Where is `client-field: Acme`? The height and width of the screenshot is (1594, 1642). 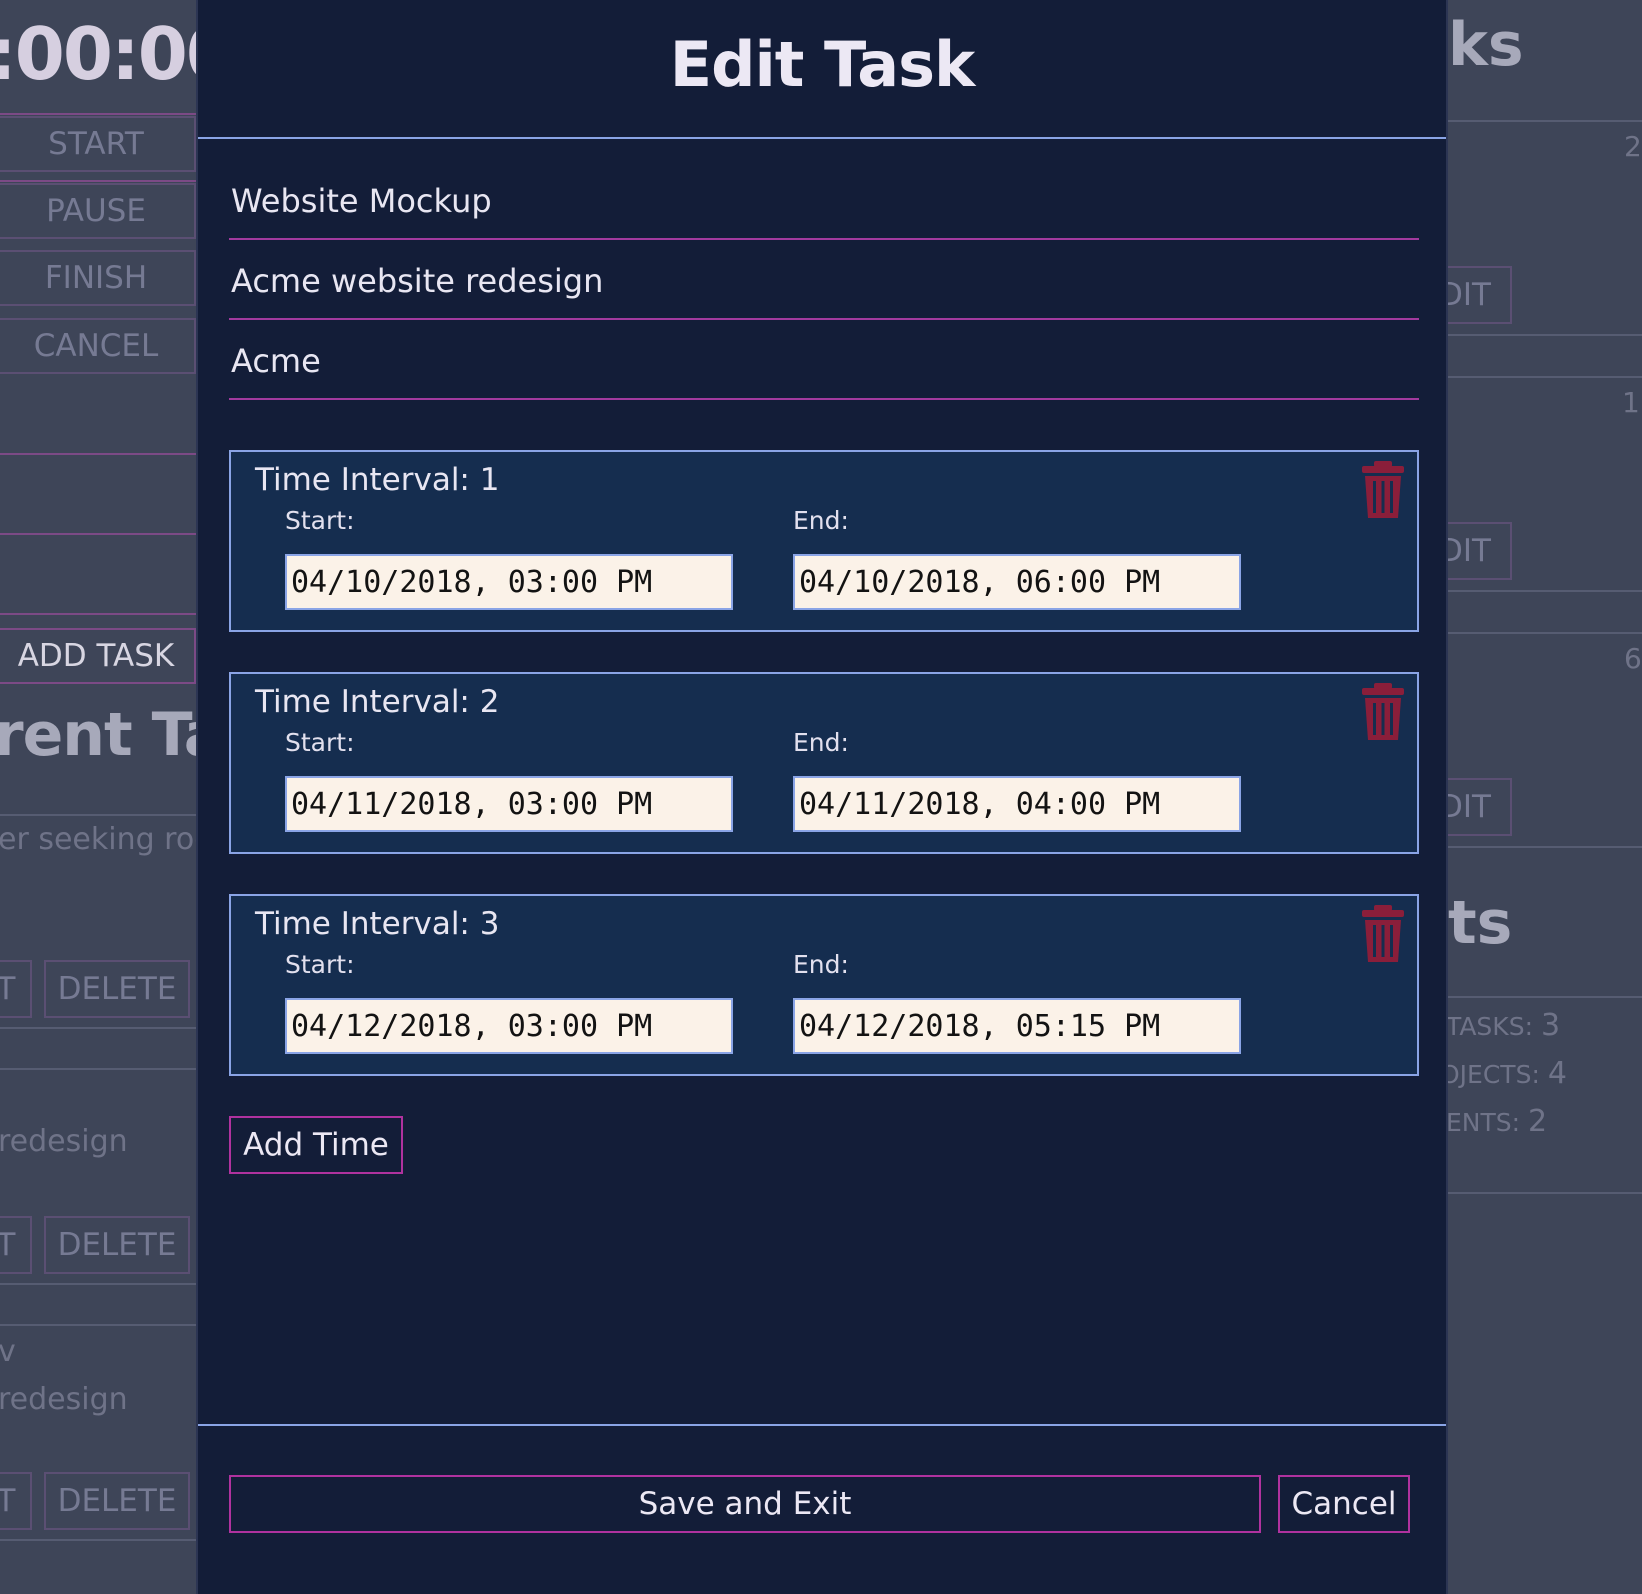 client-field: Acme is located at coordinates (824, 360).